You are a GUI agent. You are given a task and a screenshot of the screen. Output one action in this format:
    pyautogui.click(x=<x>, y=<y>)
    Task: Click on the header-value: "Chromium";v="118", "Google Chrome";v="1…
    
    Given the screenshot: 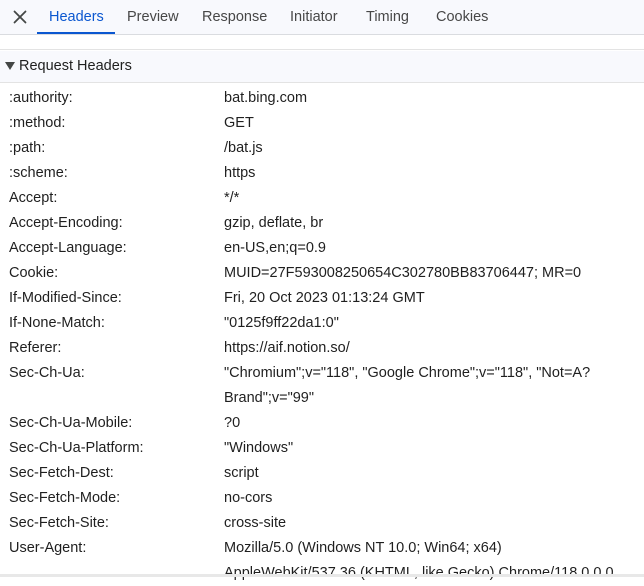 What is the action you would take?
    pyautogui.click(x=407, y=385)
    